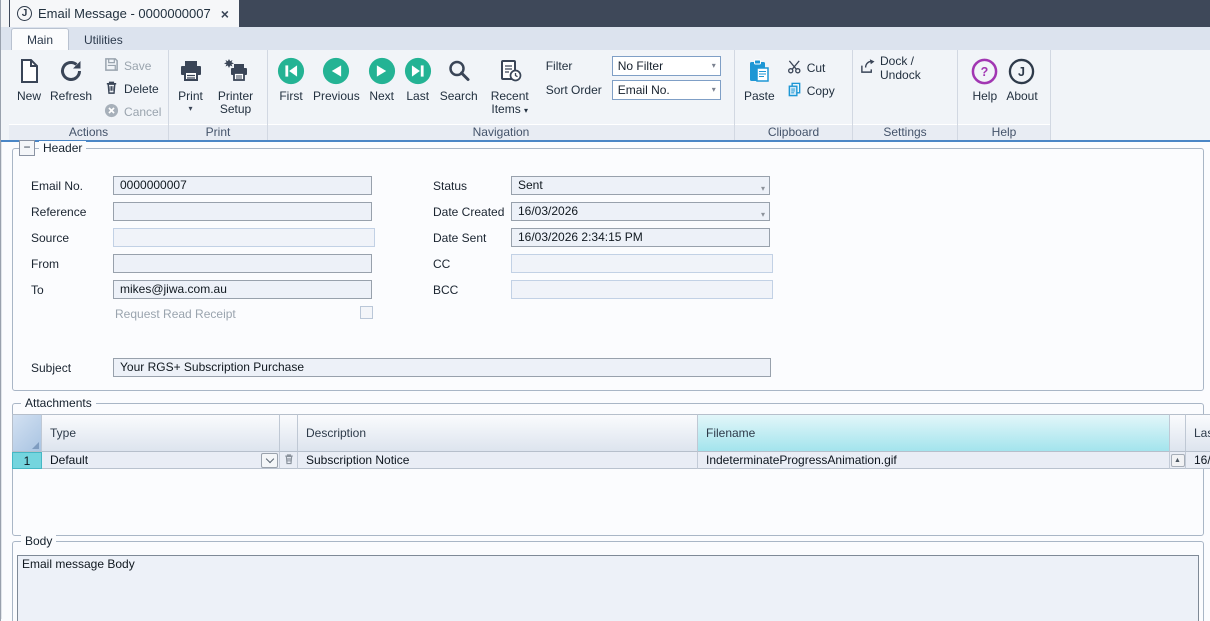  What do you see at coordinates (27, 433) in the screenshot?
I see `grid-select-all-cell` at bounding box center [27, 433].